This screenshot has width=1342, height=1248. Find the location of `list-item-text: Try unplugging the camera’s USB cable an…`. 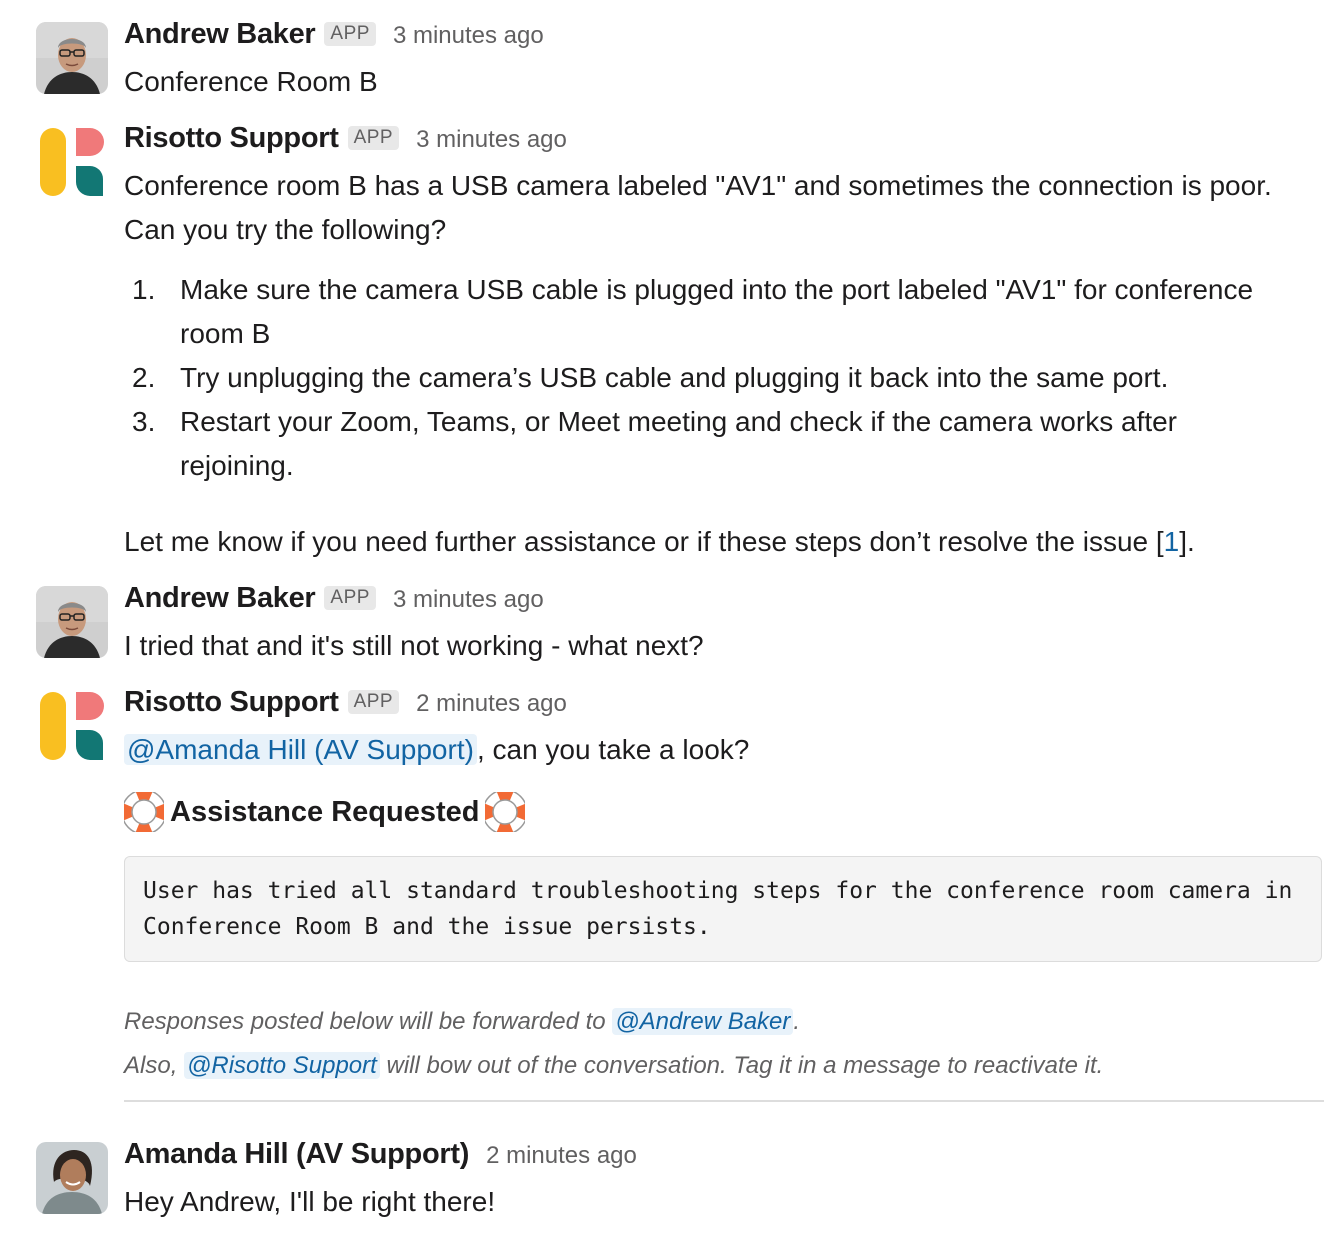

list-item-text: Try unplugging the camera’s USB cable an… is located at coordinates (674, 377).